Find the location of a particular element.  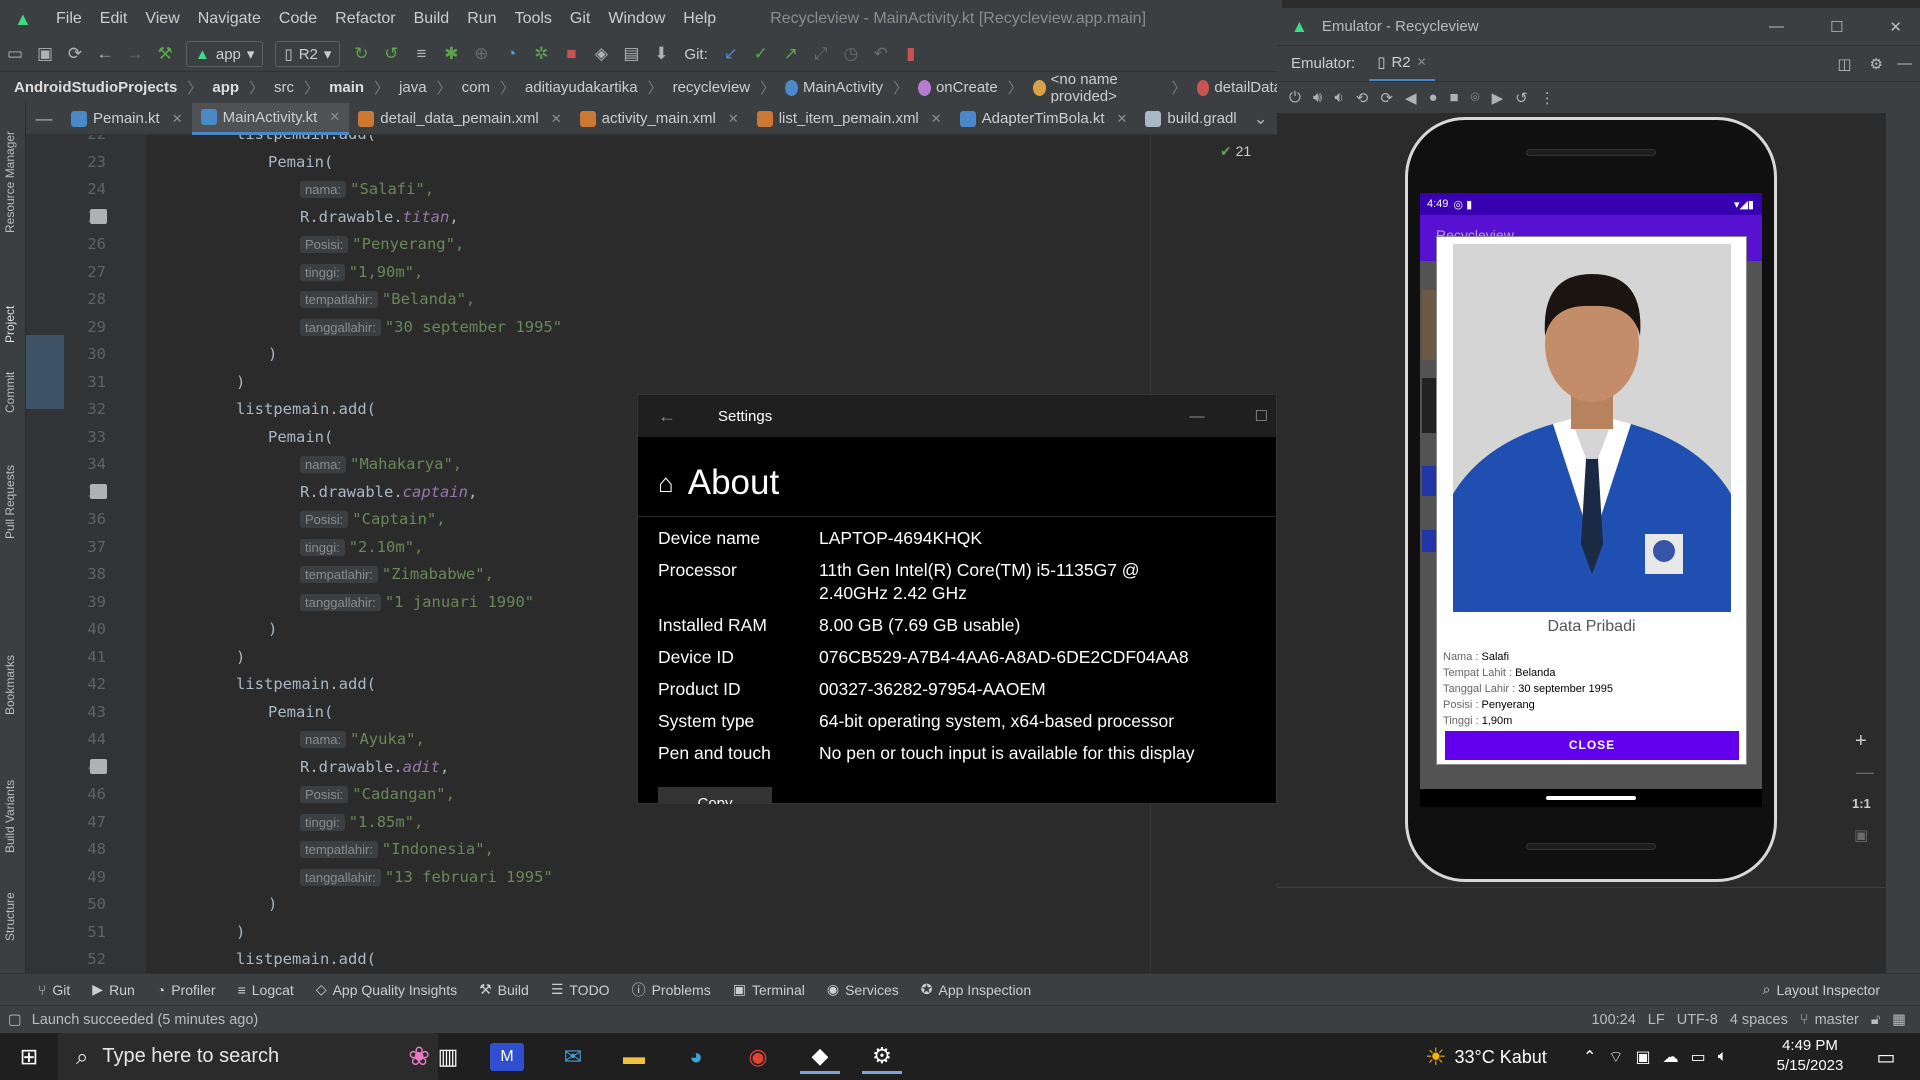

windows-start-icon: ⊞ is located at coordinates (29, 1057).